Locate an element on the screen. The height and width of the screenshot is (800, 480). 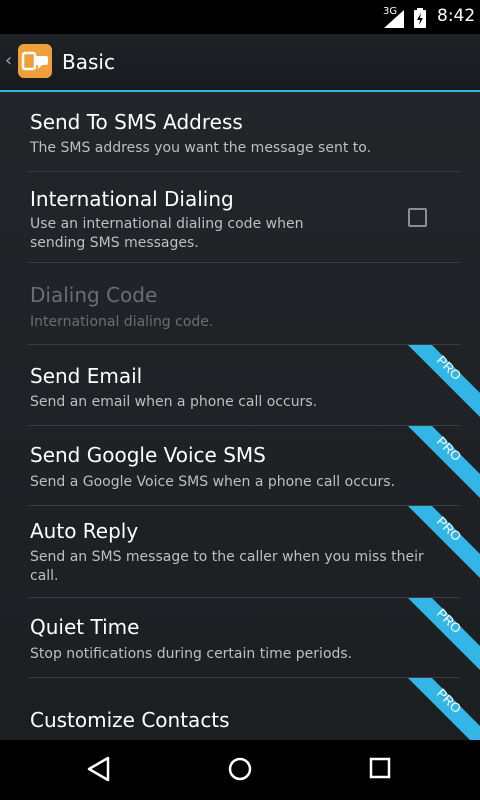
app-icon is located at coordinates (35, 61).